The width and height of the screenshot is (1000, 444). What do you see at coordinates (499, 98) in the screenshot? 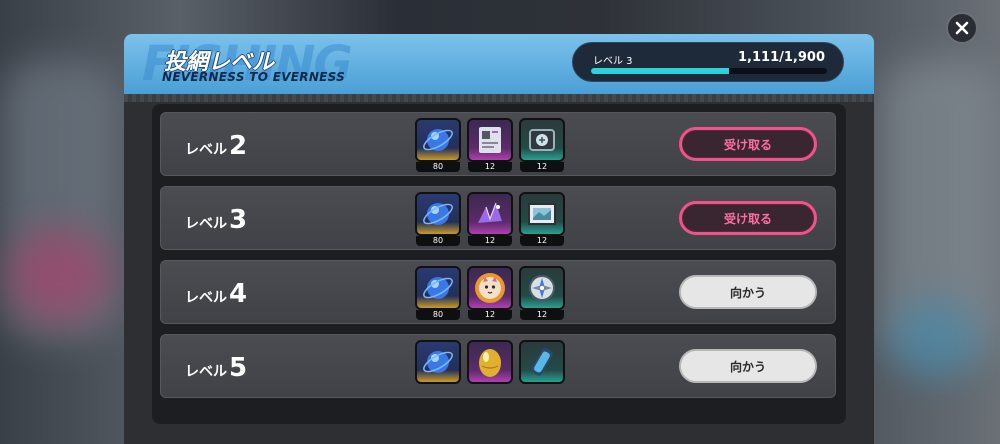
I see `header-divider` at bounding box center [499, 98].